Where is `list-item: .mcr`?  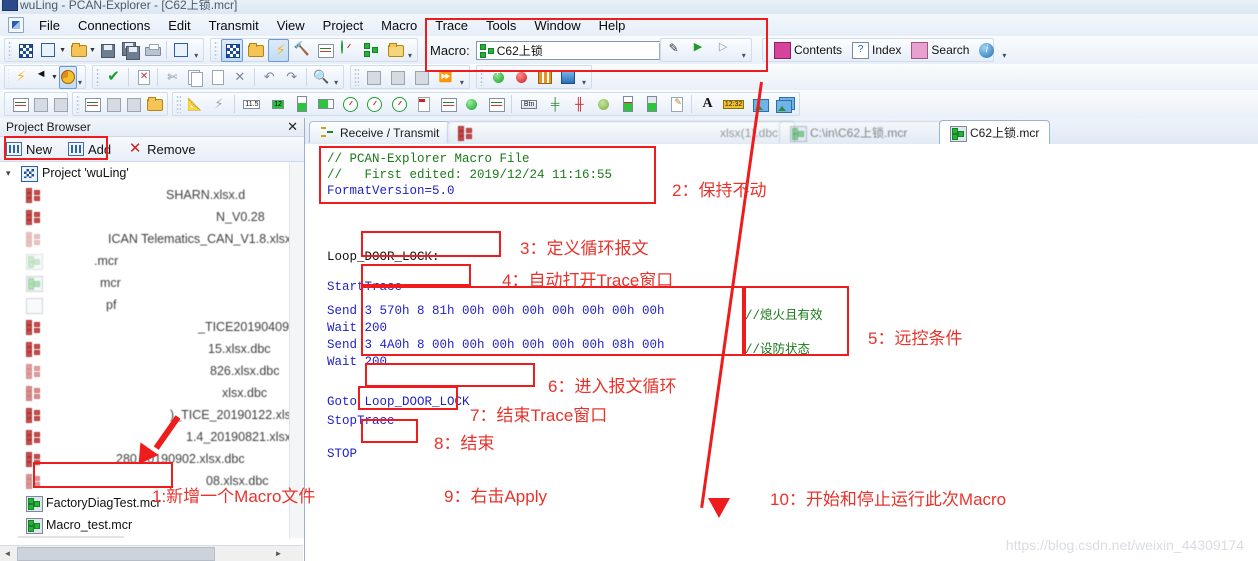
list-item: .mcr is located at coordinates (68, 261).